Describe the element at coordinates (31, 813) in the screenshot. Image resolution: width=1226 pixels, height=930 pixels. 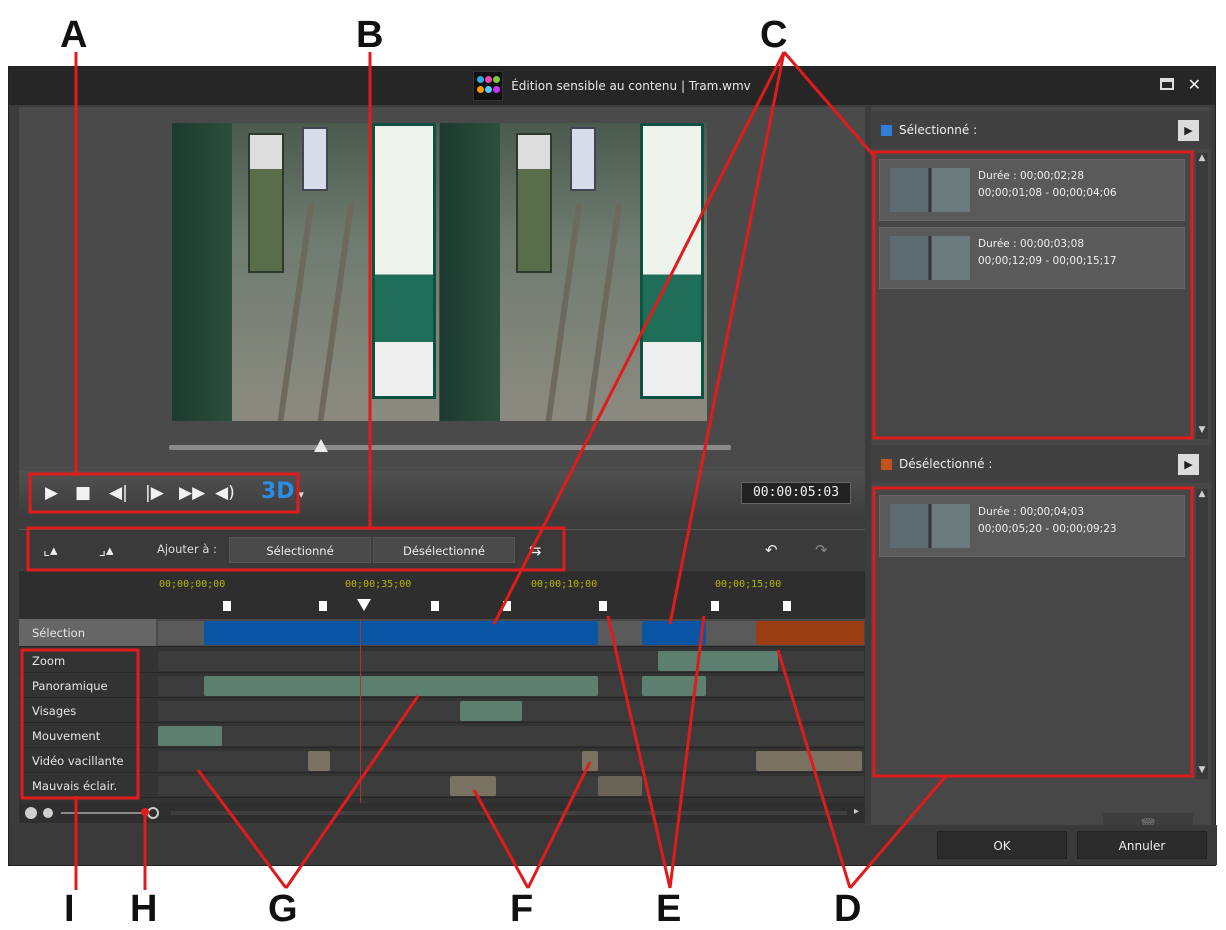
I see `zoom-out-icon` at that location.